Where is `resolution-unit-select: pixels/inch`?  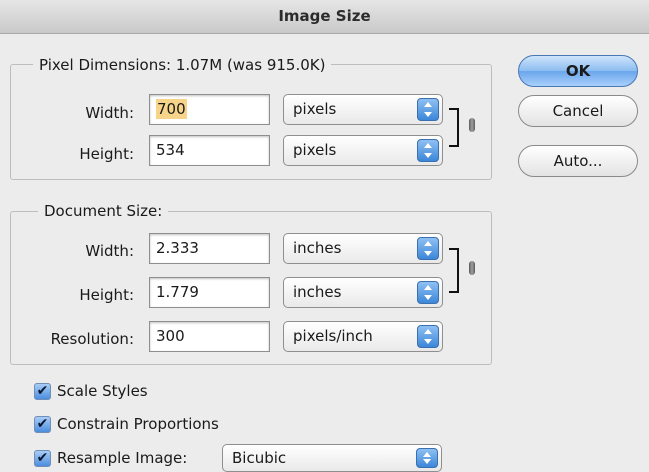
resolution-unit-select: pixels/inch is located at coordinates (363, 336).